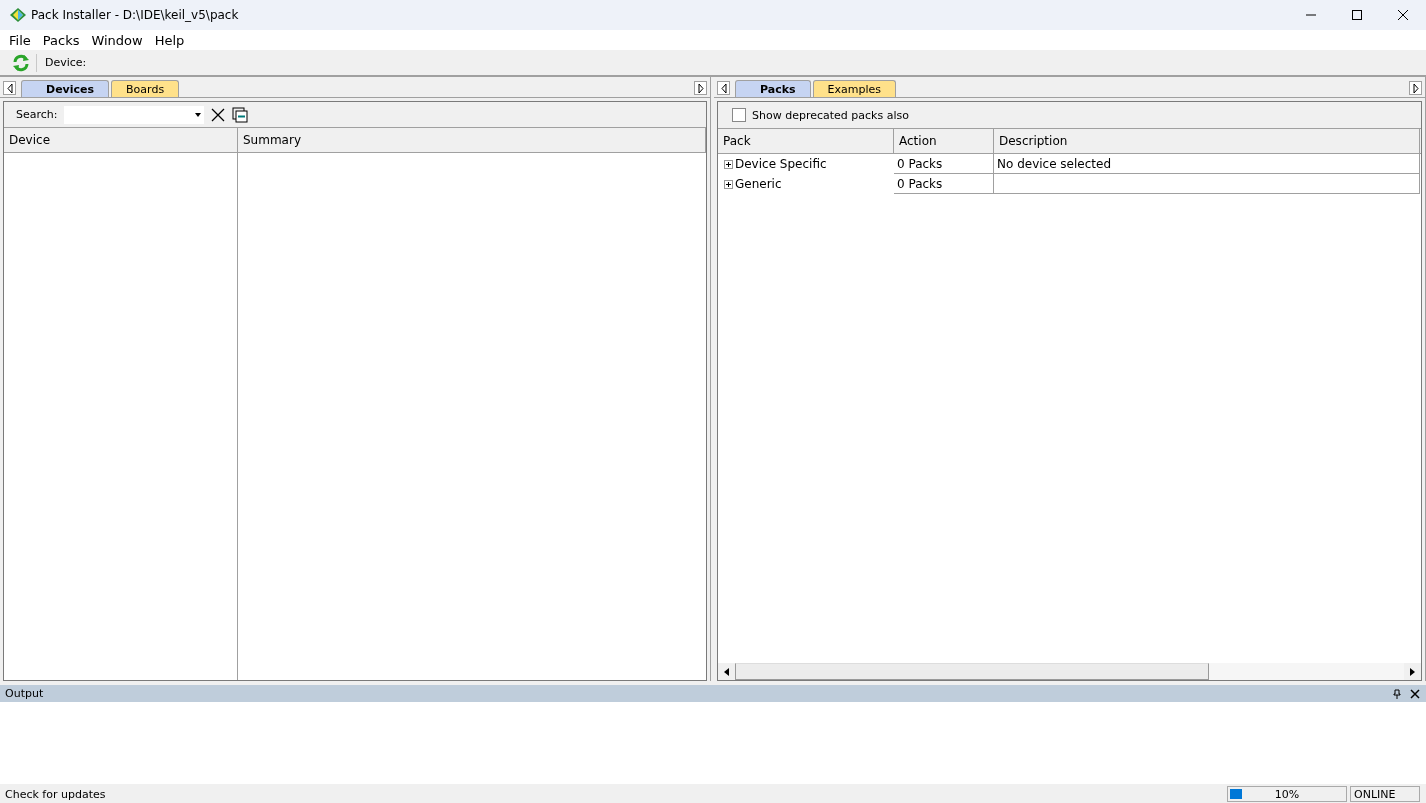  What do you see at coordinates (1397, 693) in the screenshot?
I see `pin-icon` at bounding box center [1397, 693].